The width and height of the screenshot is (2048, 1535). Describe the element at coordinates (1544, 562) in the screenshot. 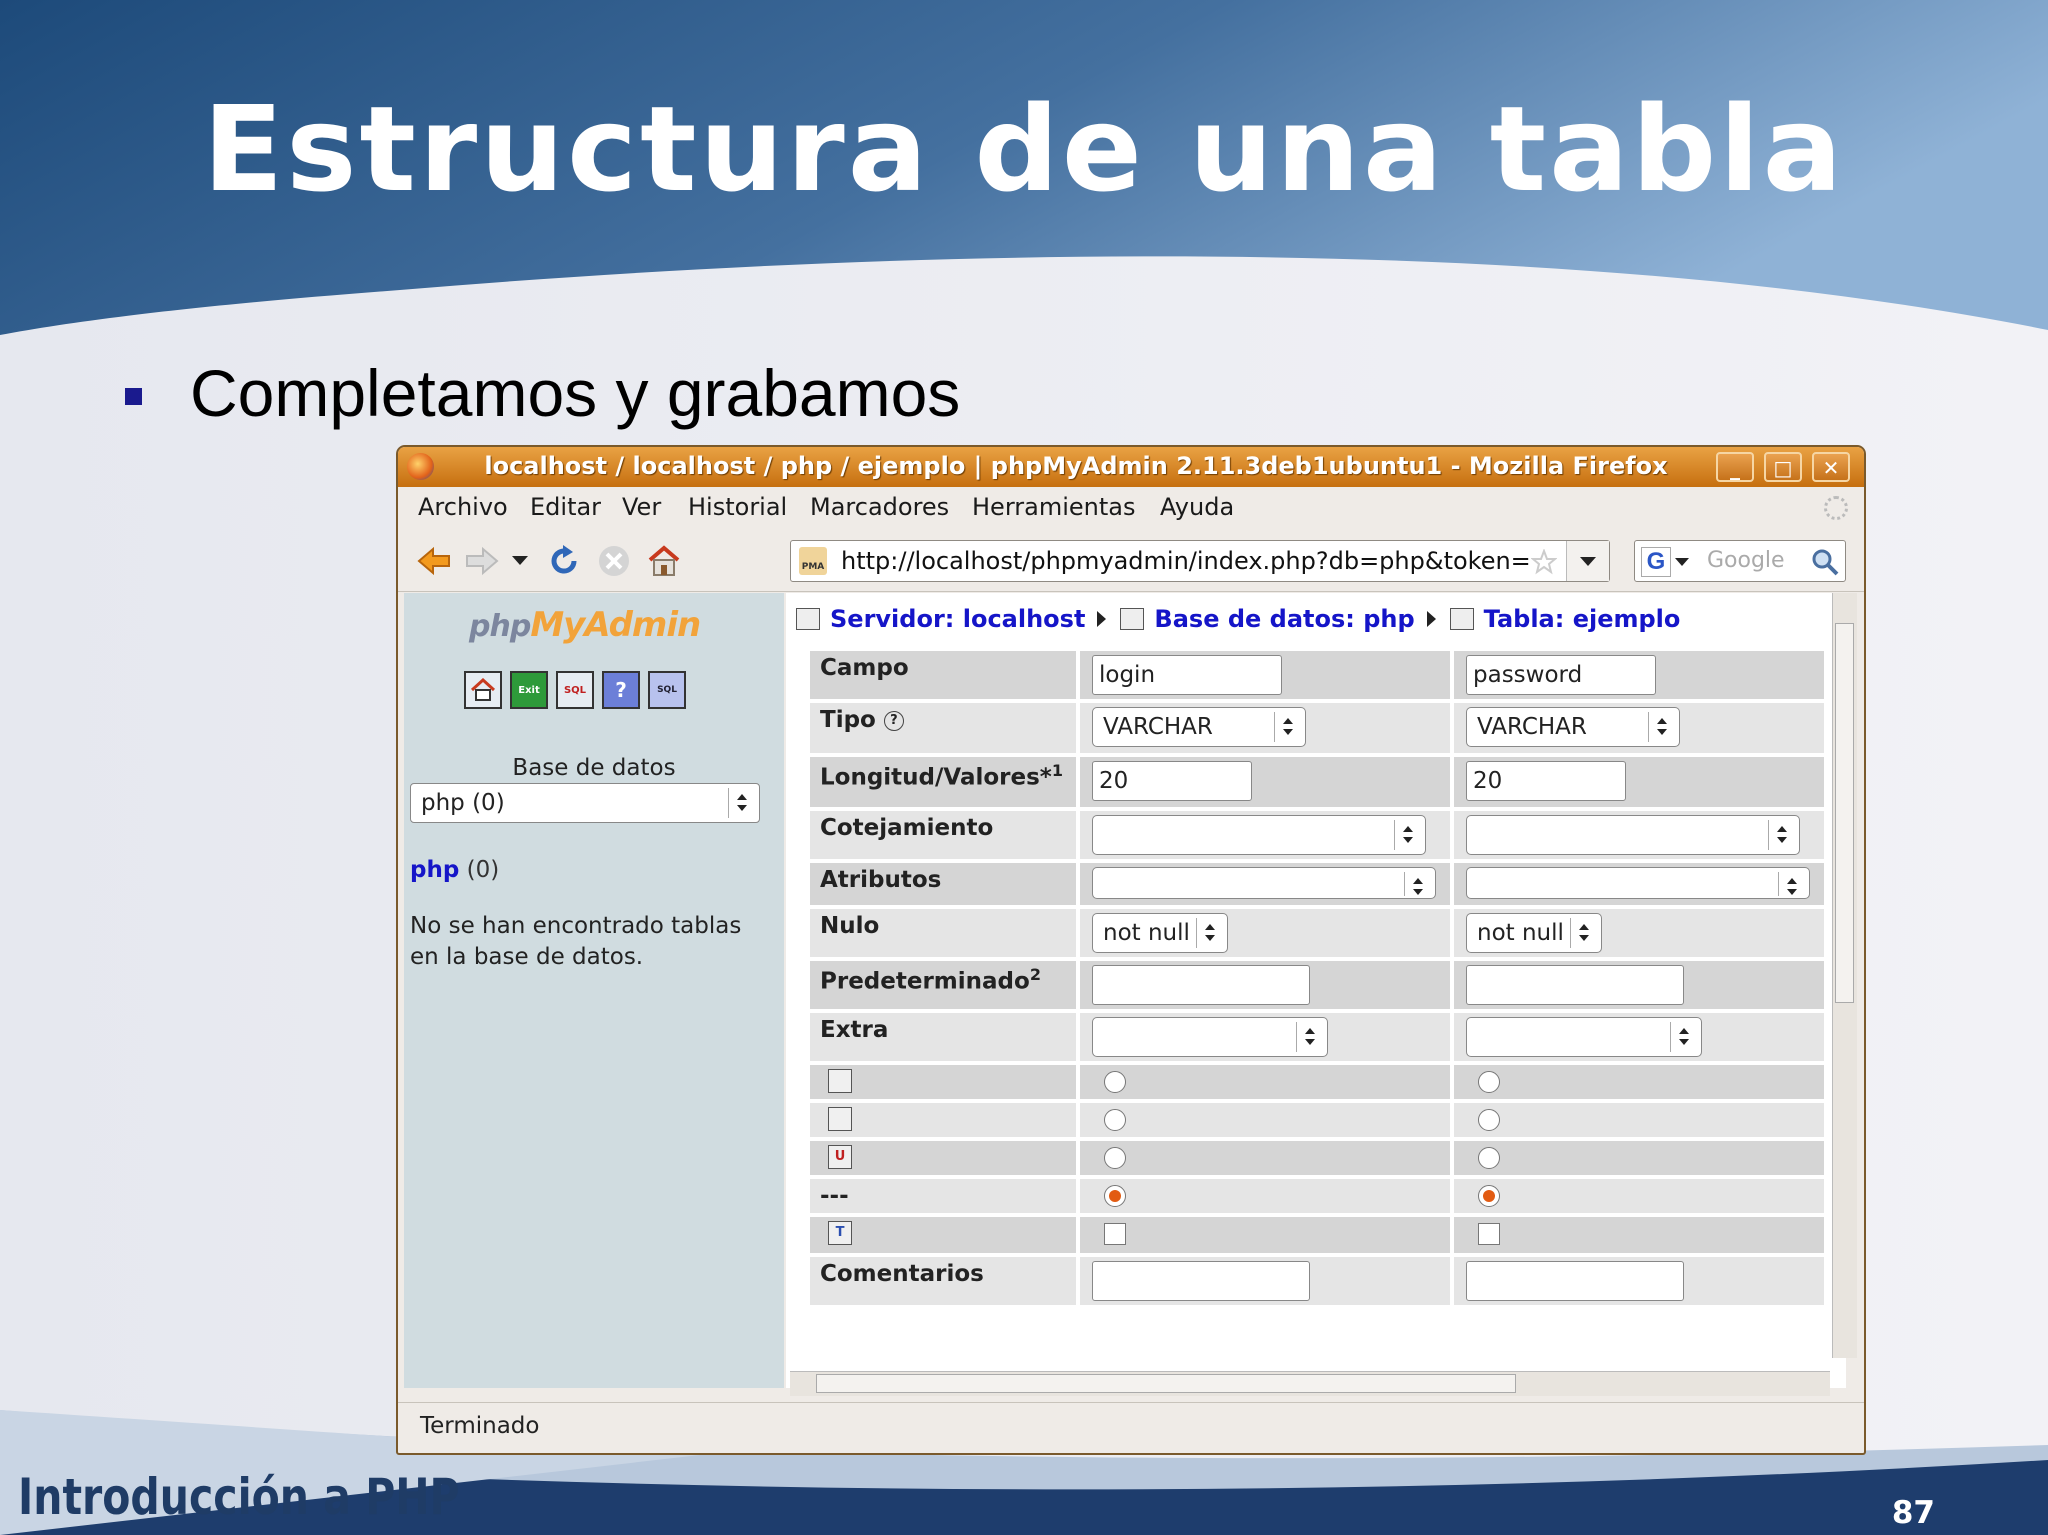

I see `bookmark-star-icon` at that location.